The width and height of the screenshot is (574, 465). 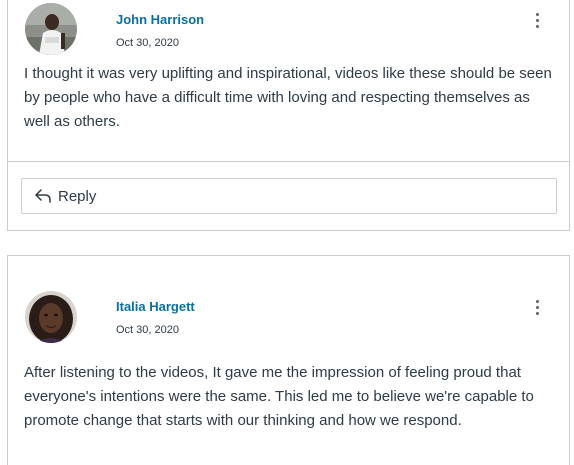 What do you see at coordinates (43, 196) in the screenshot?
I see `reply-arrow-icon` at bounding box center [43, 196].